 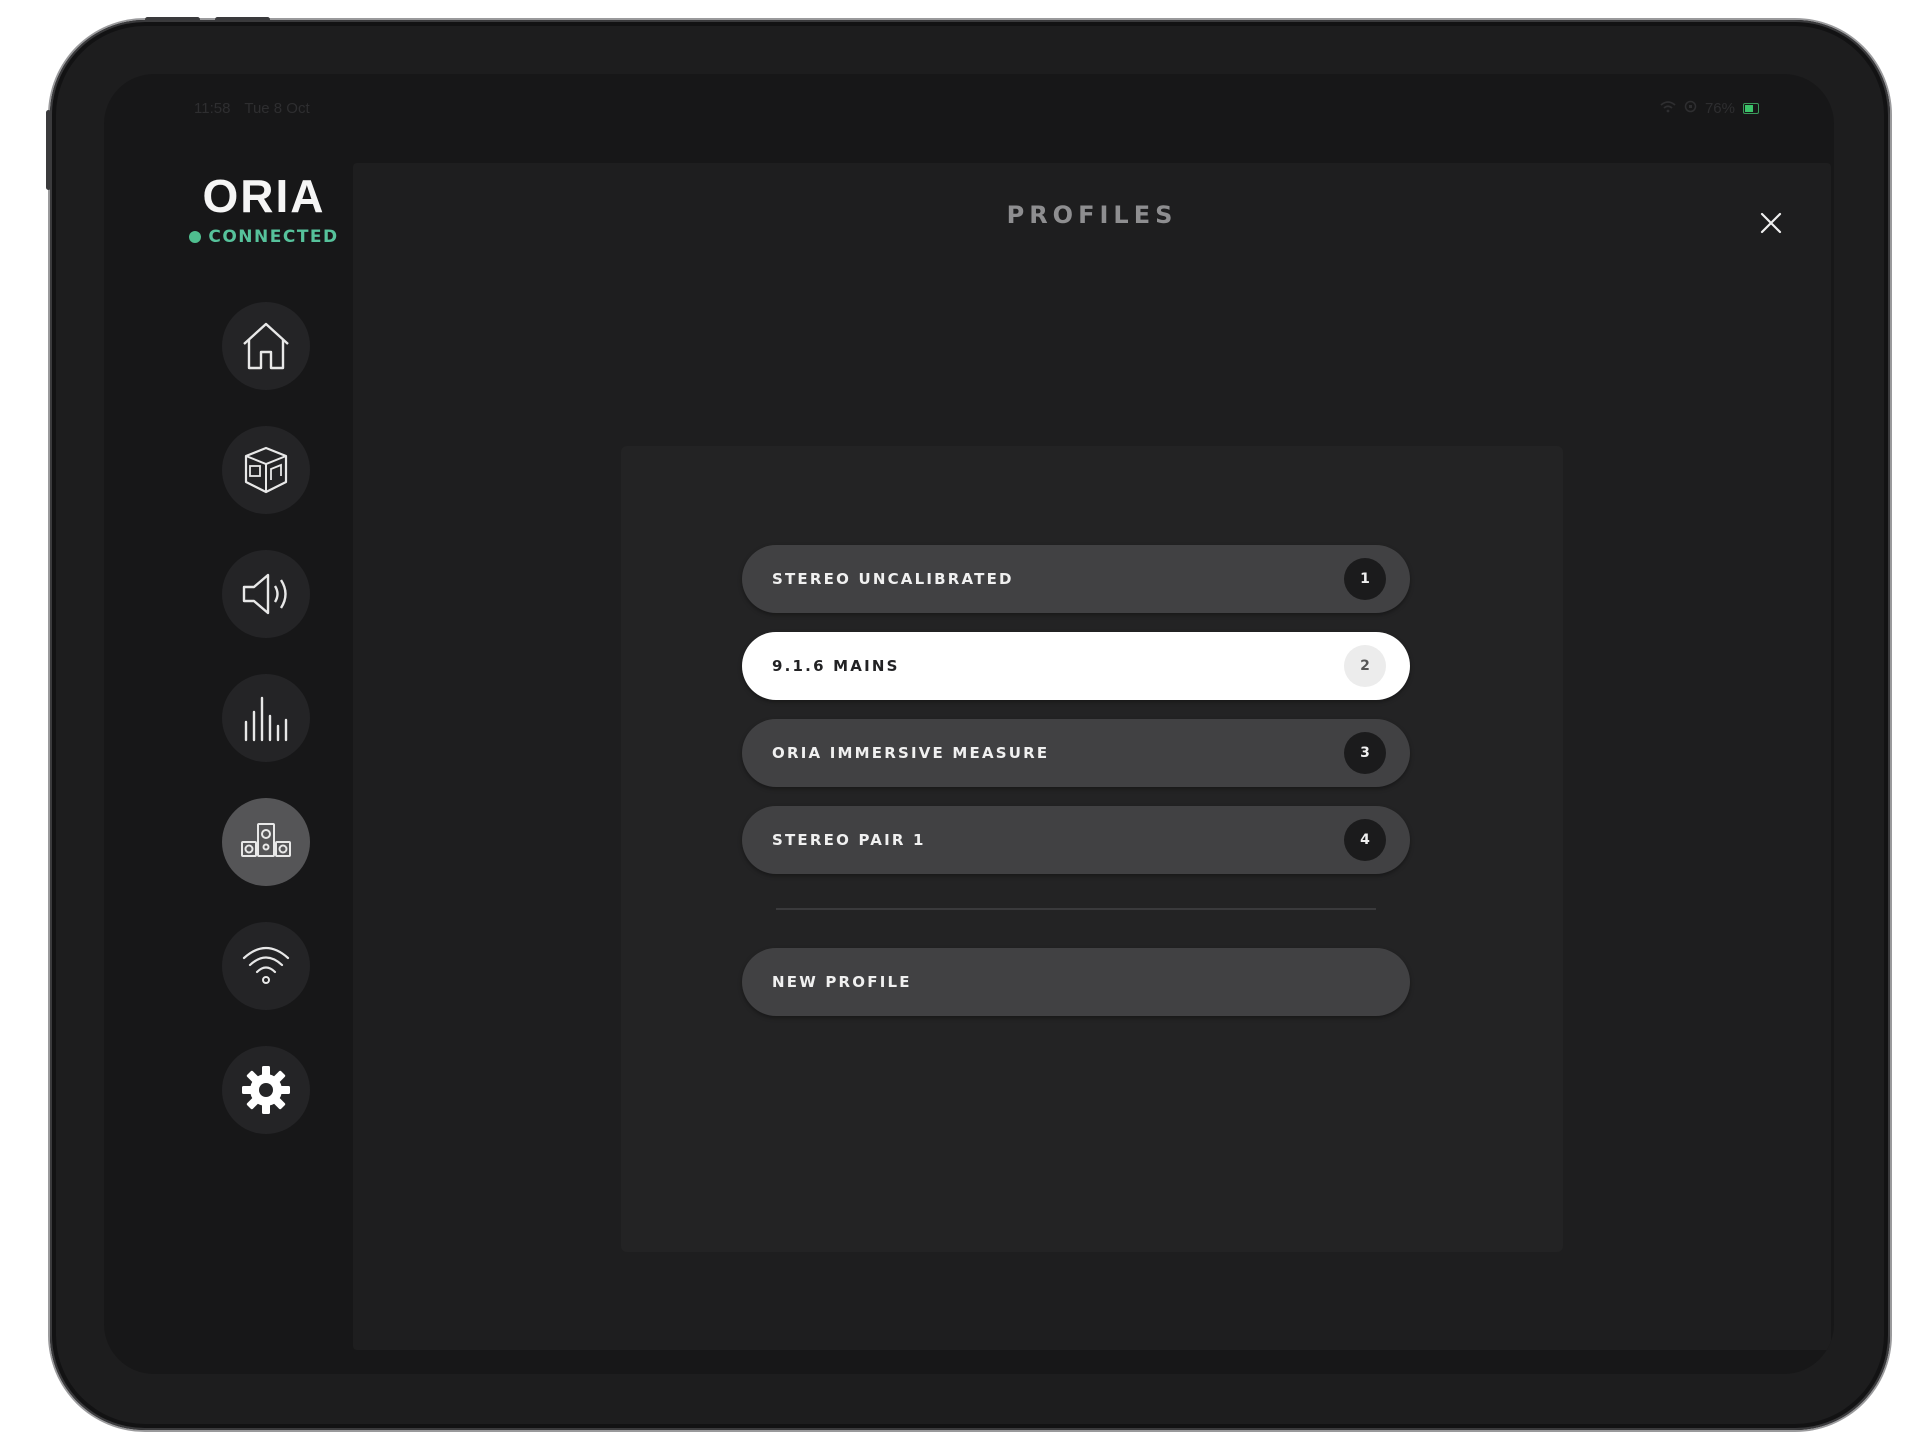 What do you see at coordinates (1668, 108) in the screenshot?
I see `wifi-status-icon` at bounding box center [1668, 108].